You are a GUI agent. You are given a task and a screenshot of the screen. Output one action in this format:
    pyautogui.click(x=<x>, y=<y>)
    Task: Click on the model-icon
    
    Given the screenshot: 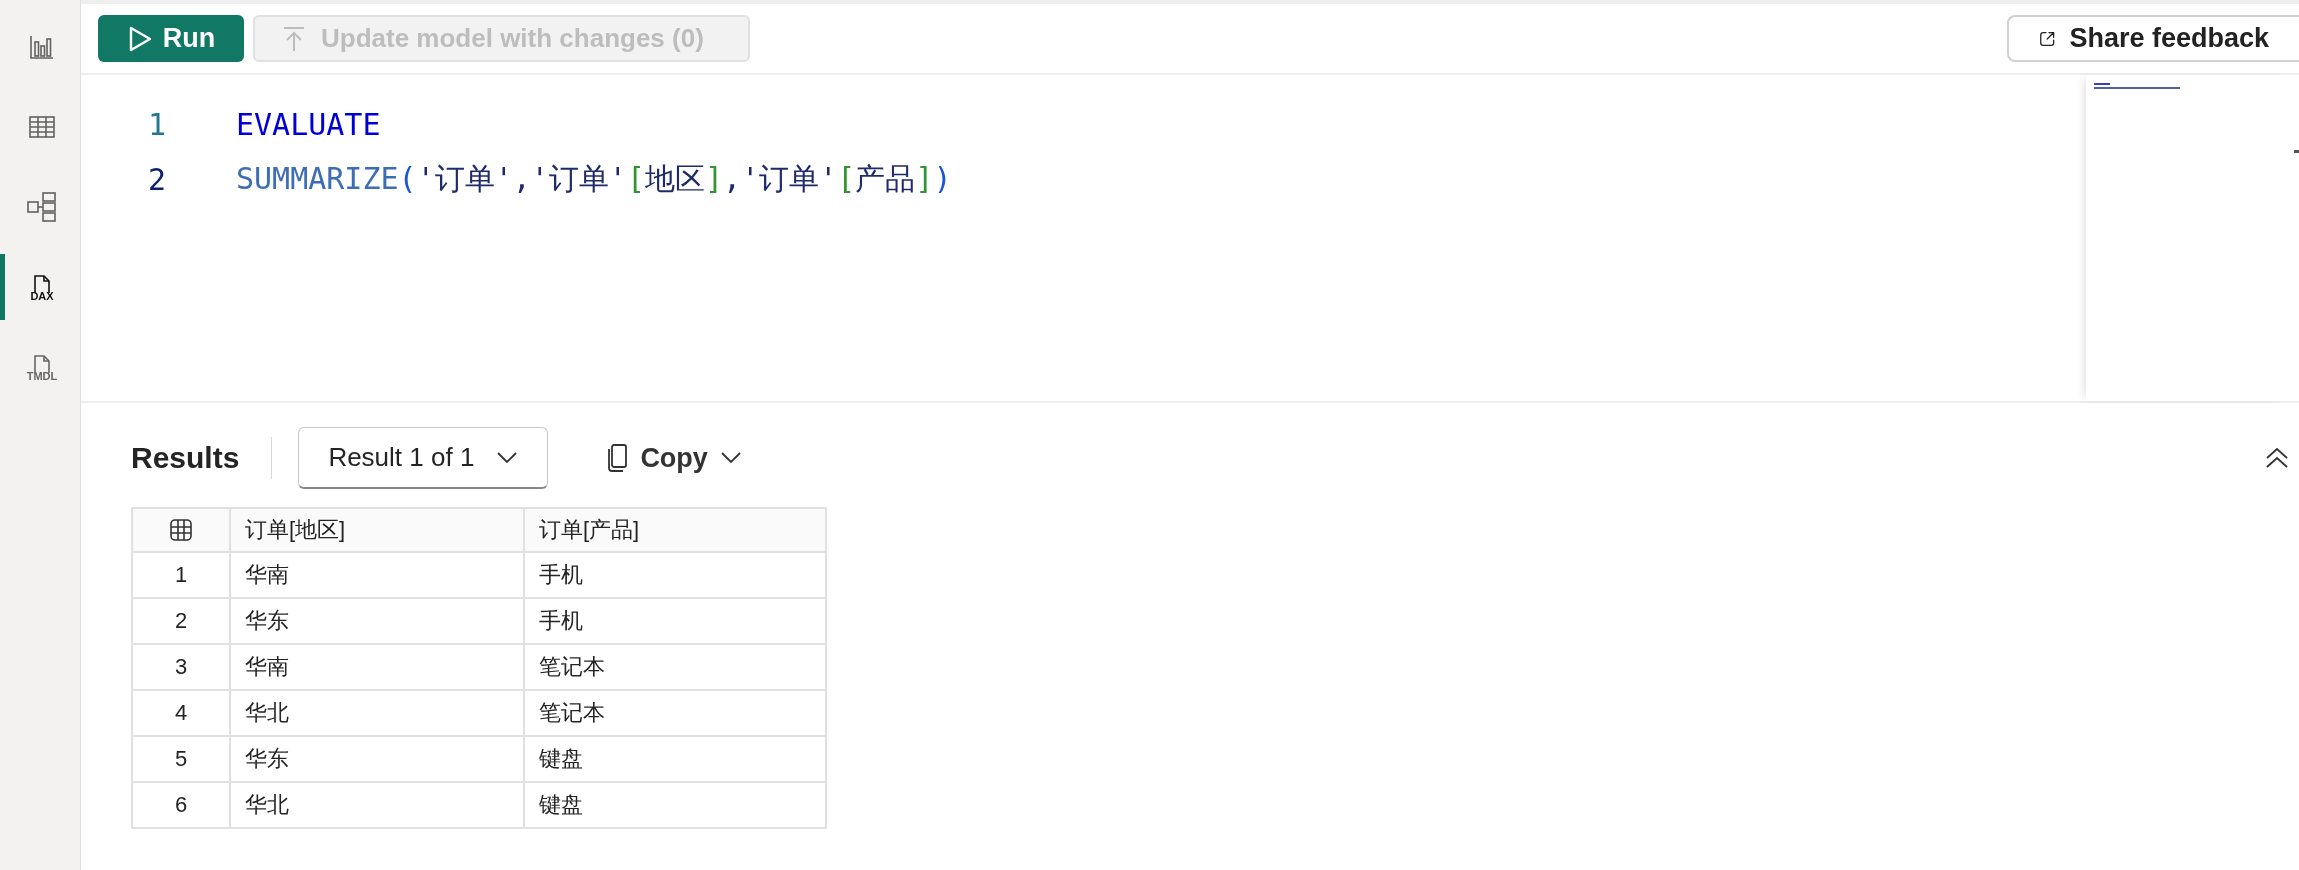 What is the action you would take?
    pyautogui.click(x=42, y=207)
    